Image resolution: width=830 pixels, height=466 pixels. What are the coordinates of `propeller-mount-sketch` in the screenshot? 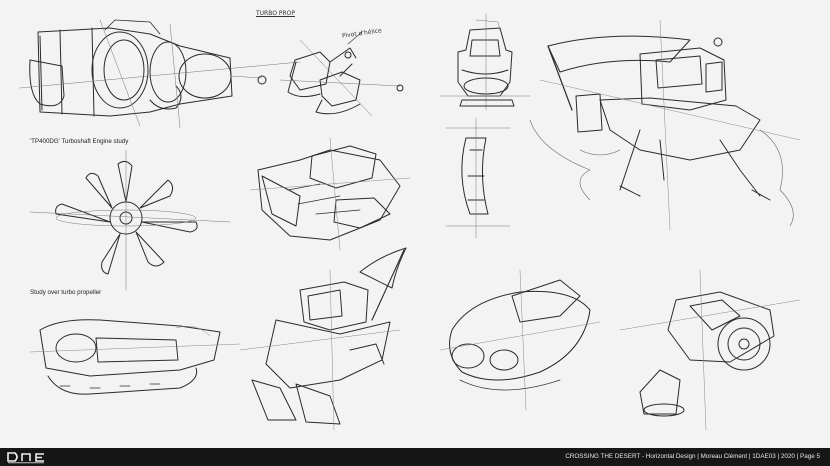 It's located at (341, 74).